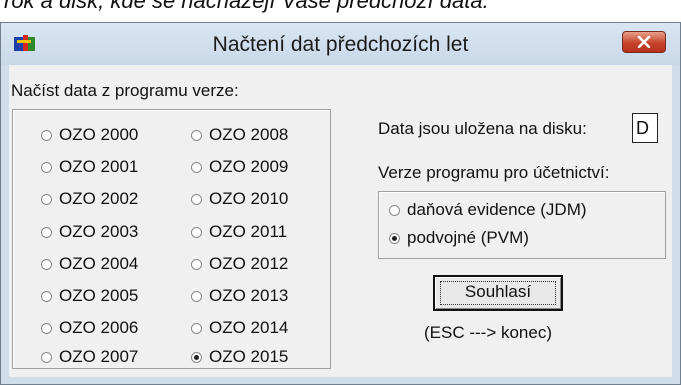 The image size is (681, 385). I want to click on radio-ozo-2006: OZO 2006, so click(89, 328).